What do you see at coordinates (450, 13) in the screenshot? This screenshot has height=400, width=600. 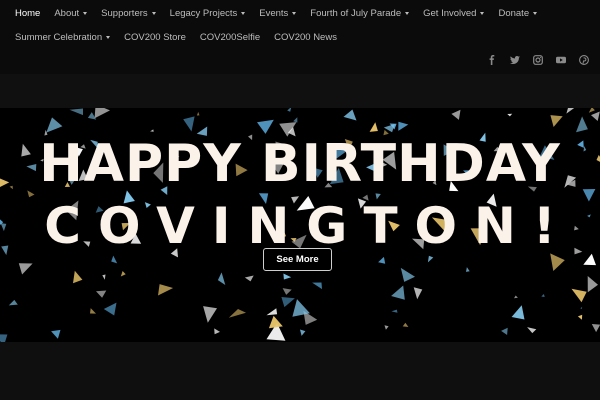 I see `nav-get-involved-label: Get Involved` at bounding box center [450, 13].